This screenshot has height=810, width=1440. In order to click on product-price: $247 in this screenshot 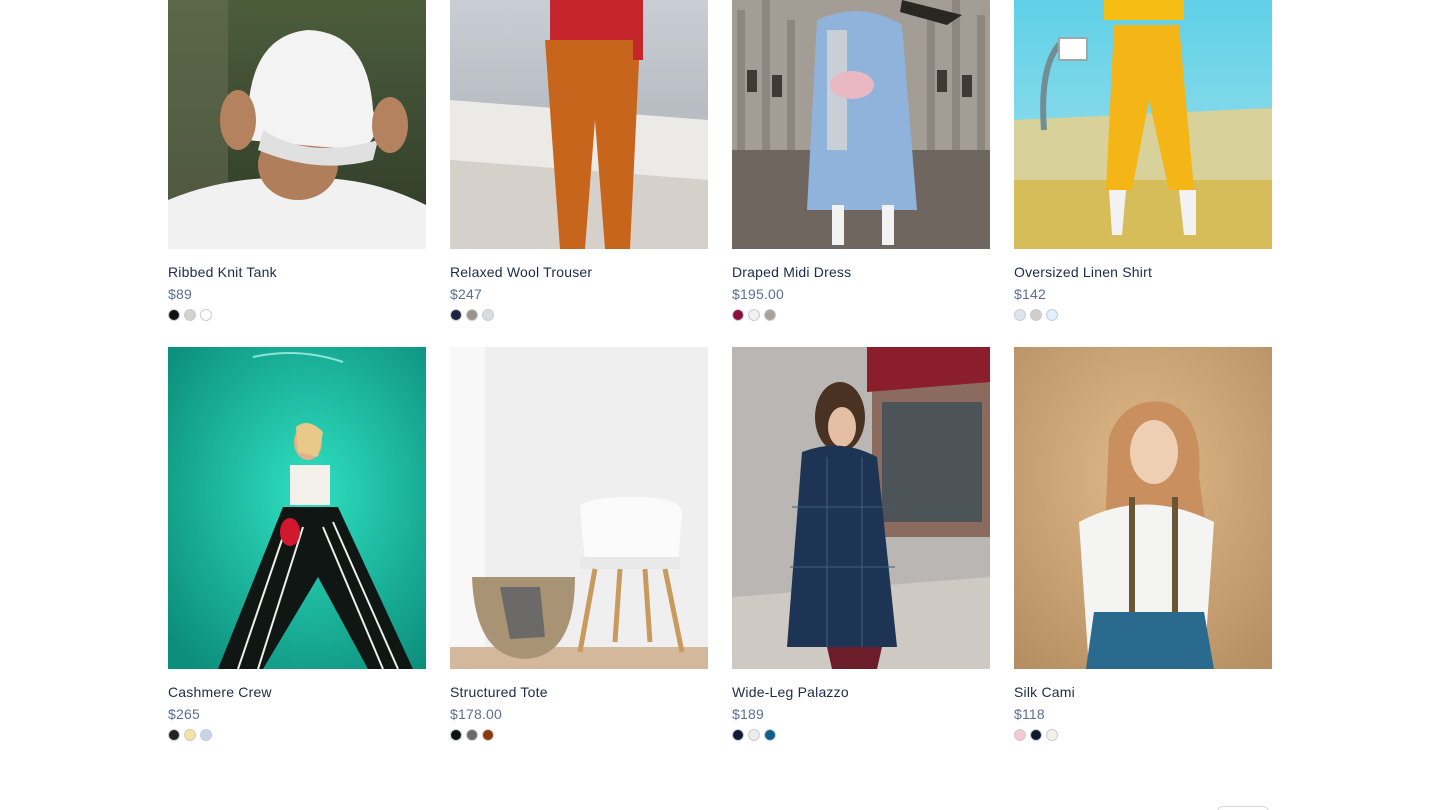, I will do `click(466, 294)`.